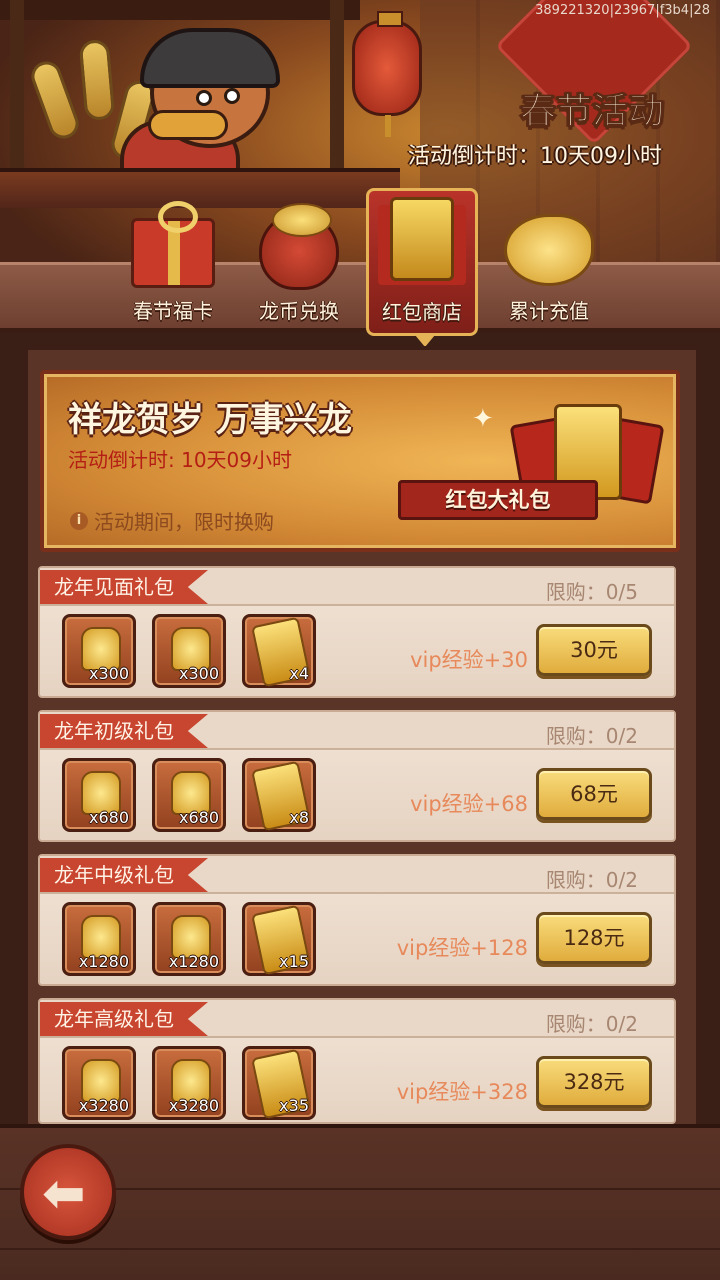  What do you see at coordinates (124, 875) in the screenshot?
I see `pack-name: 龙年中级礼包` at bounding box center [124, 875].